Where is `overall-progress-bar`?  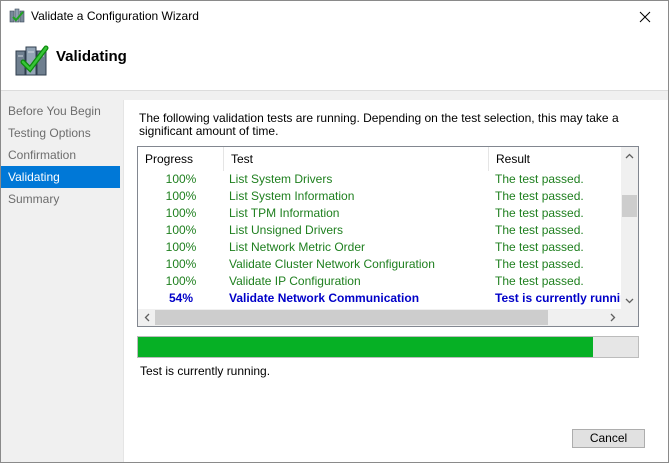
overall-progress-bar is located at coordinates (388, 347).